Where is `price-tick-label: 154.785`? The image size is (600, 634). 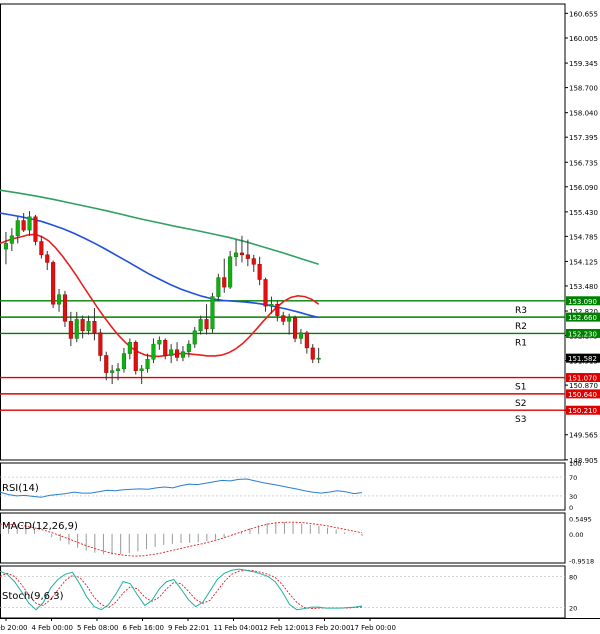 price-tick-label: 154.785 is located at coordinates (583, 237).